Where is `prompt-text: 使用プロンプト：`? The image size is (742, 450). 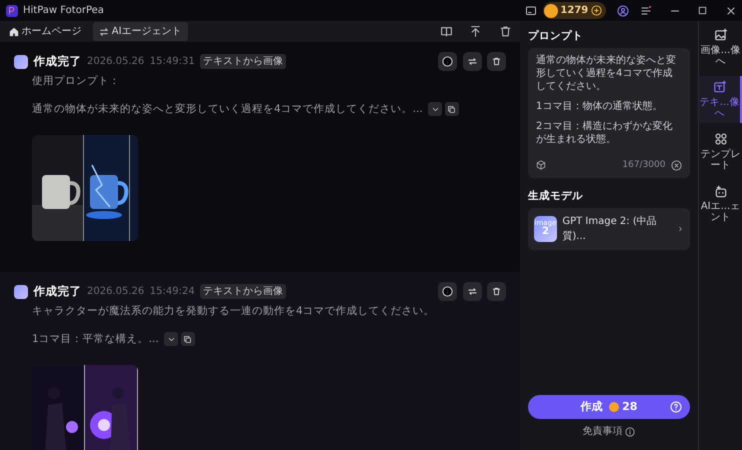
prompt-text: 使用プロンプト： is located at coordinates (76, 81).